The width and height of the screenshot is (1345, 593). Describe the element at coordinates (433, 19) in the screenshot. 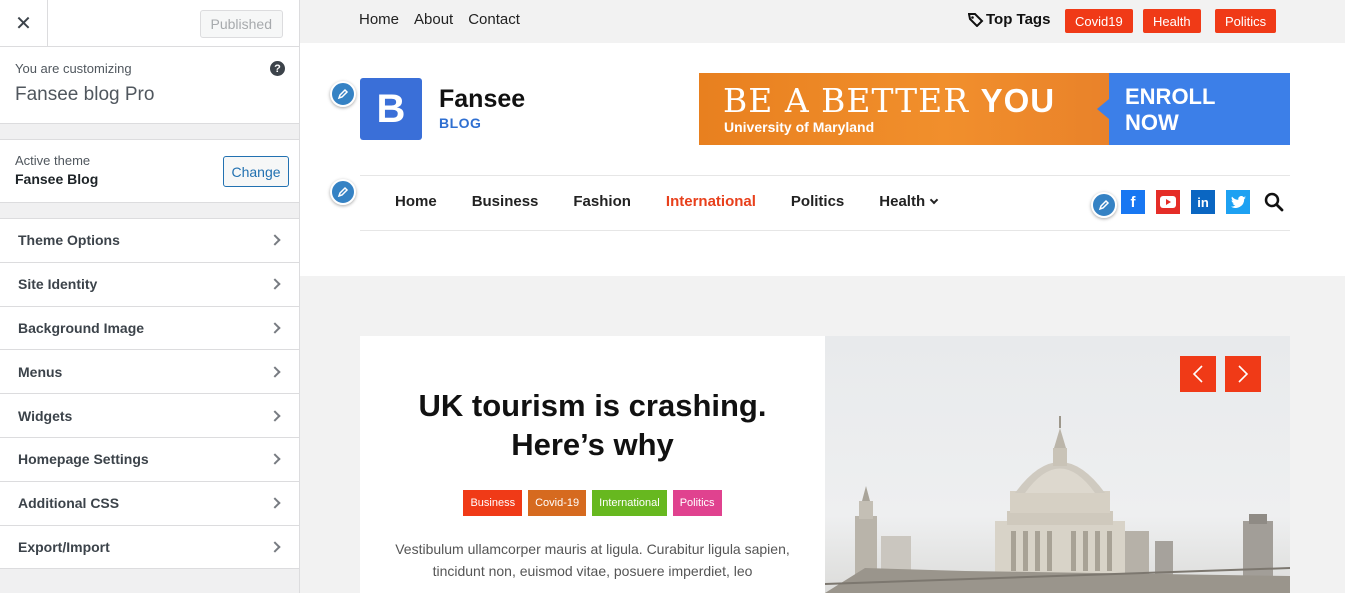

I see `top-nav-about: About` at that location.